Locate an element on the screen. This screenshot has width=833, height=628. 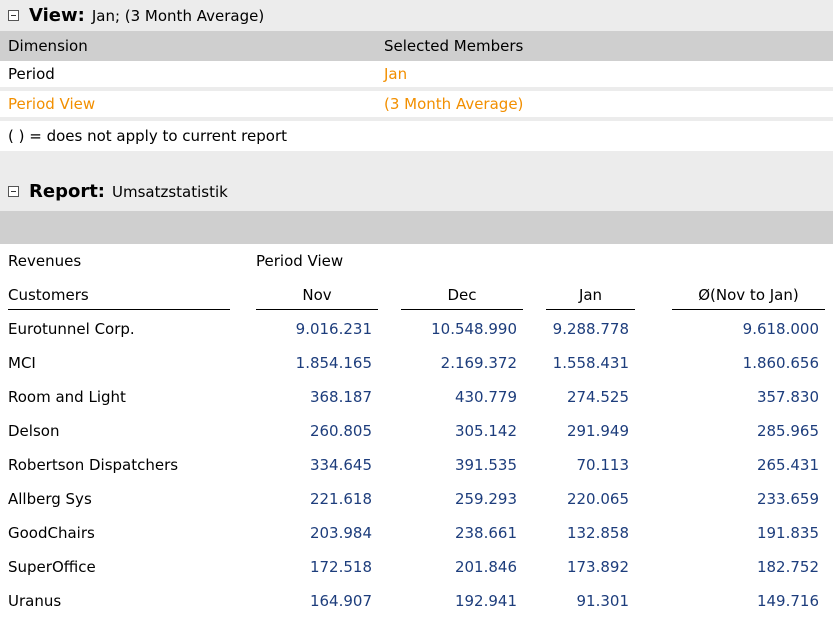
customer-name: SuperOffice is located at coordinates (52, 567).